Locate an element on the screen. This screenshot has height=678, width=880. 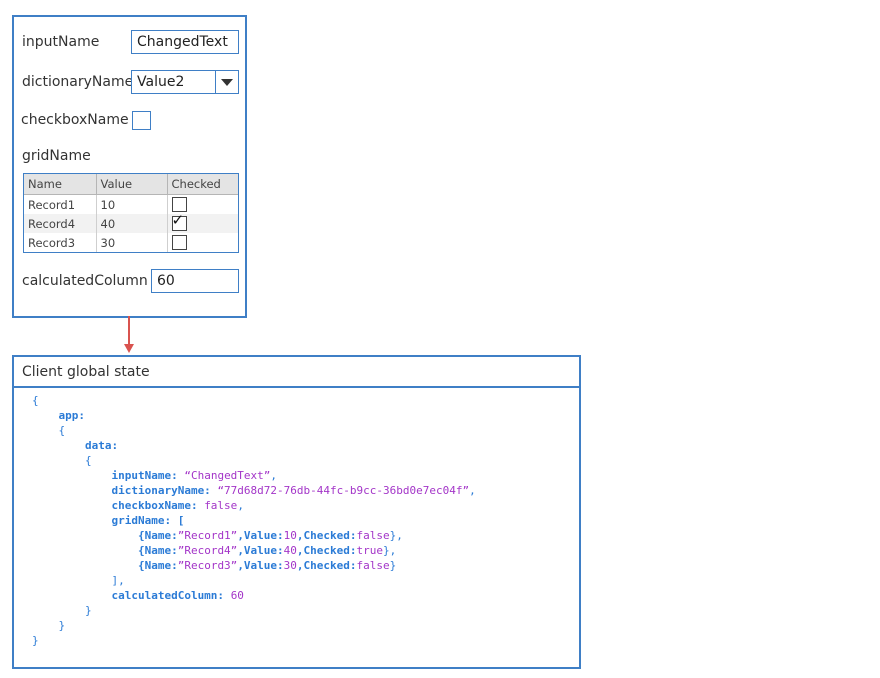
code-token: calculatedColumn: is located at coordinates (131, 595).